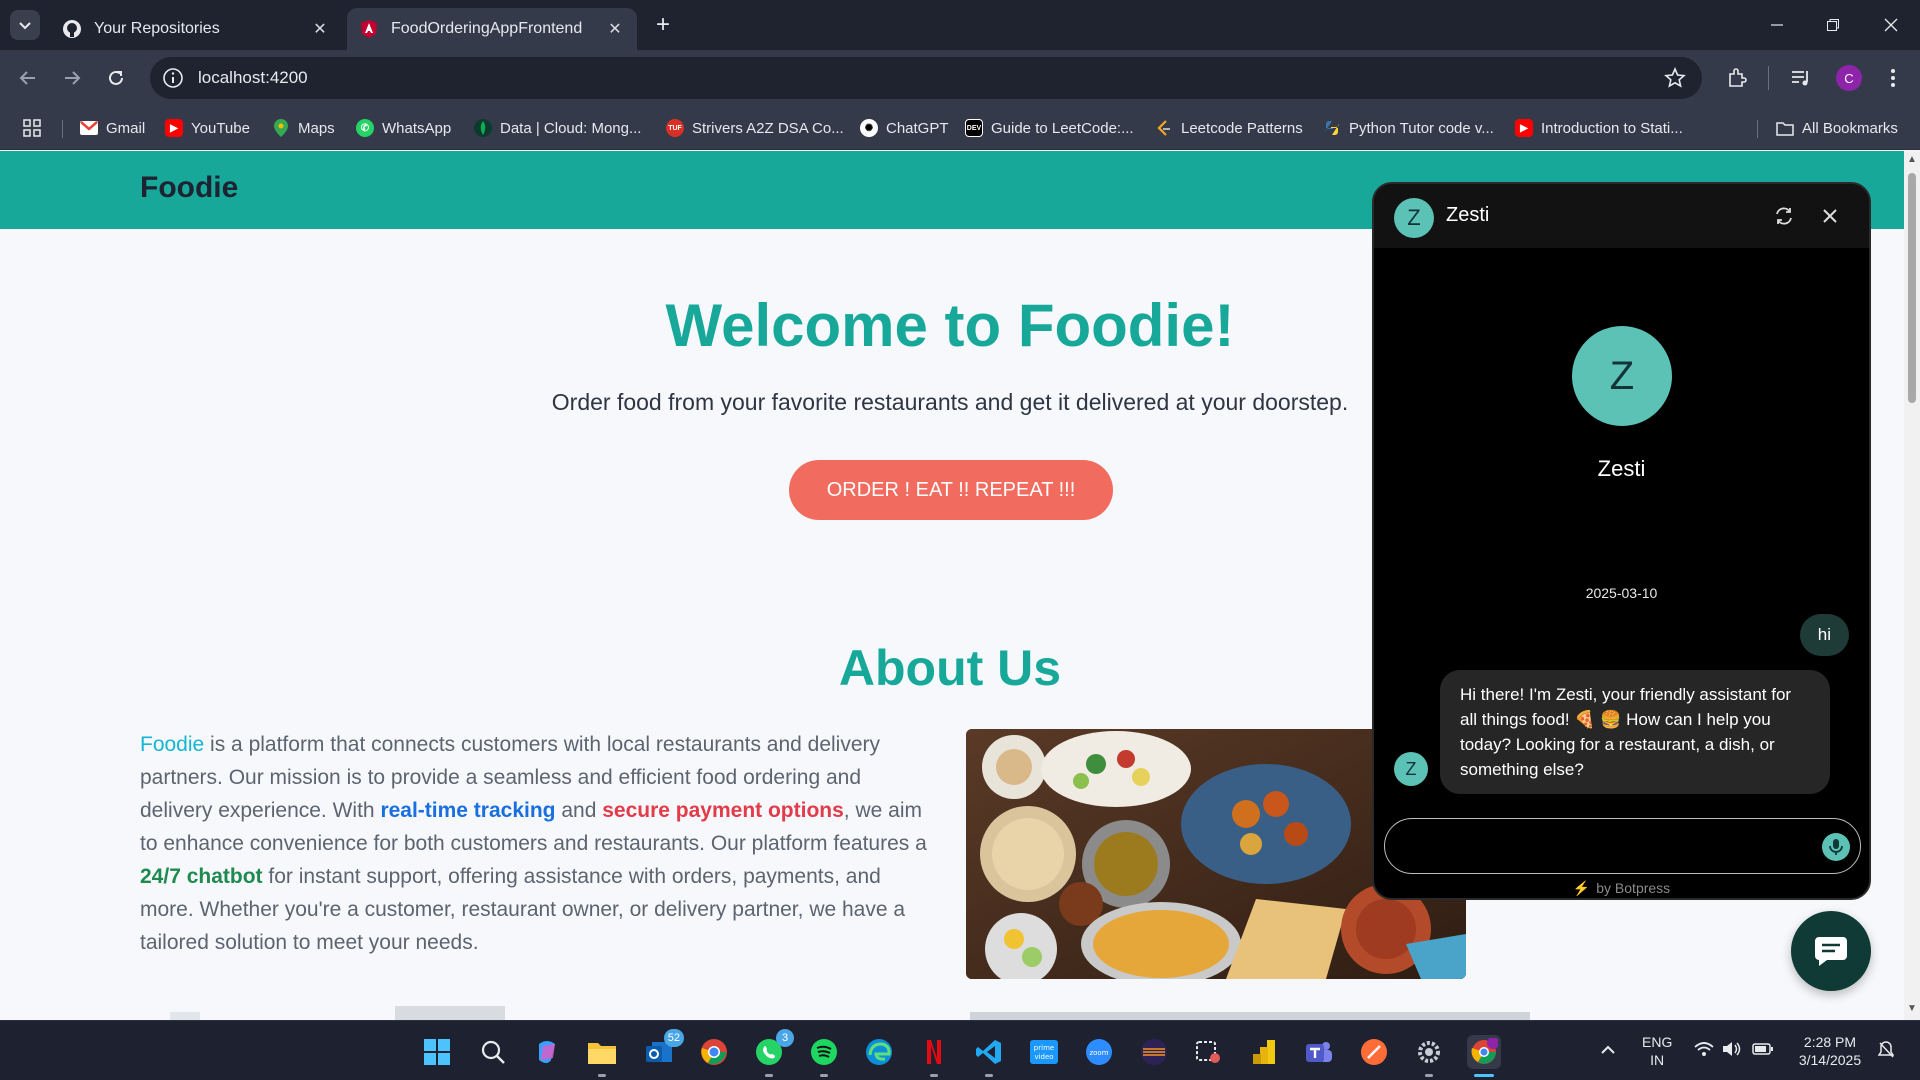 The height and width of the screenshot is (1080, 1920). Describe the element at coordinates (1429, 1056) in the screenshot. I see `settings-icon` at that location.